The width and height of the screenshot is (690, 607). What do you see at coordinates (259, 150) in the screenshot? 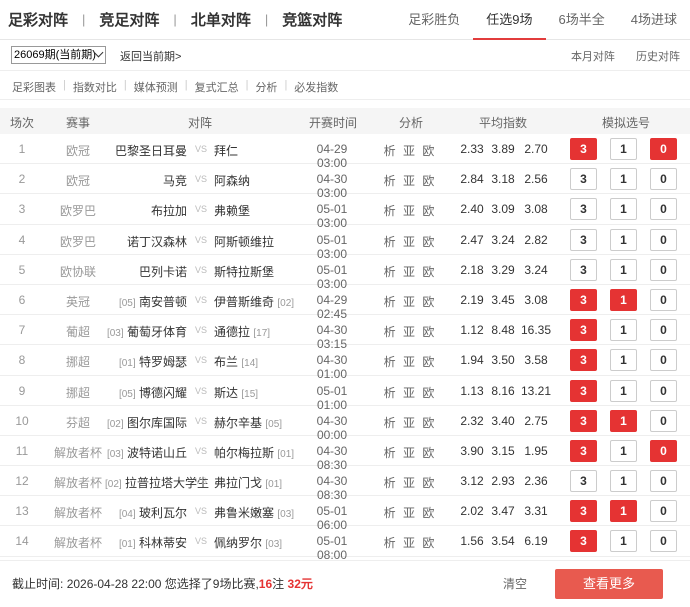
I see `away-team: 拜仁` at bounding box center [259, 150].